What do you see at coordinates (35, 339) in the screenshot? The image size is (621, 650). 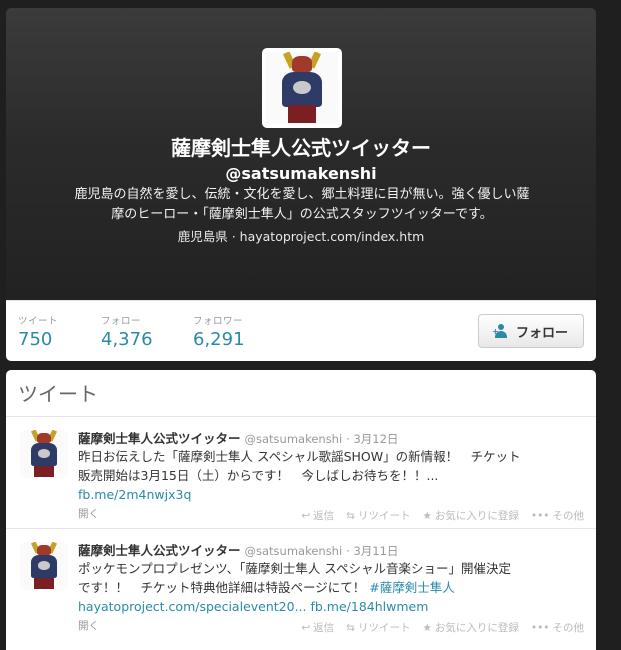 I see `stat-value: 750` at bounding box center [35, 339].